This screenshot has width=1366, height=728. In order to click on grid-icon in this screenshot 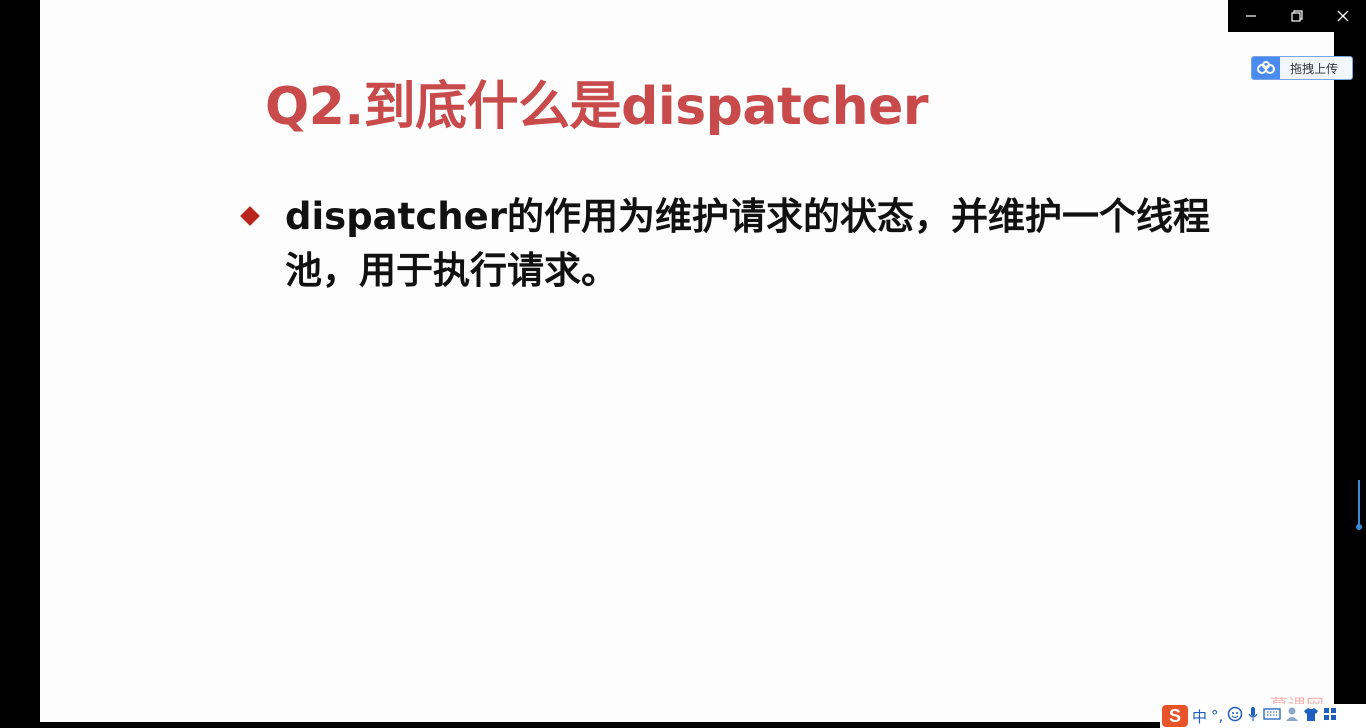, I will do `click(1330, 716)`.